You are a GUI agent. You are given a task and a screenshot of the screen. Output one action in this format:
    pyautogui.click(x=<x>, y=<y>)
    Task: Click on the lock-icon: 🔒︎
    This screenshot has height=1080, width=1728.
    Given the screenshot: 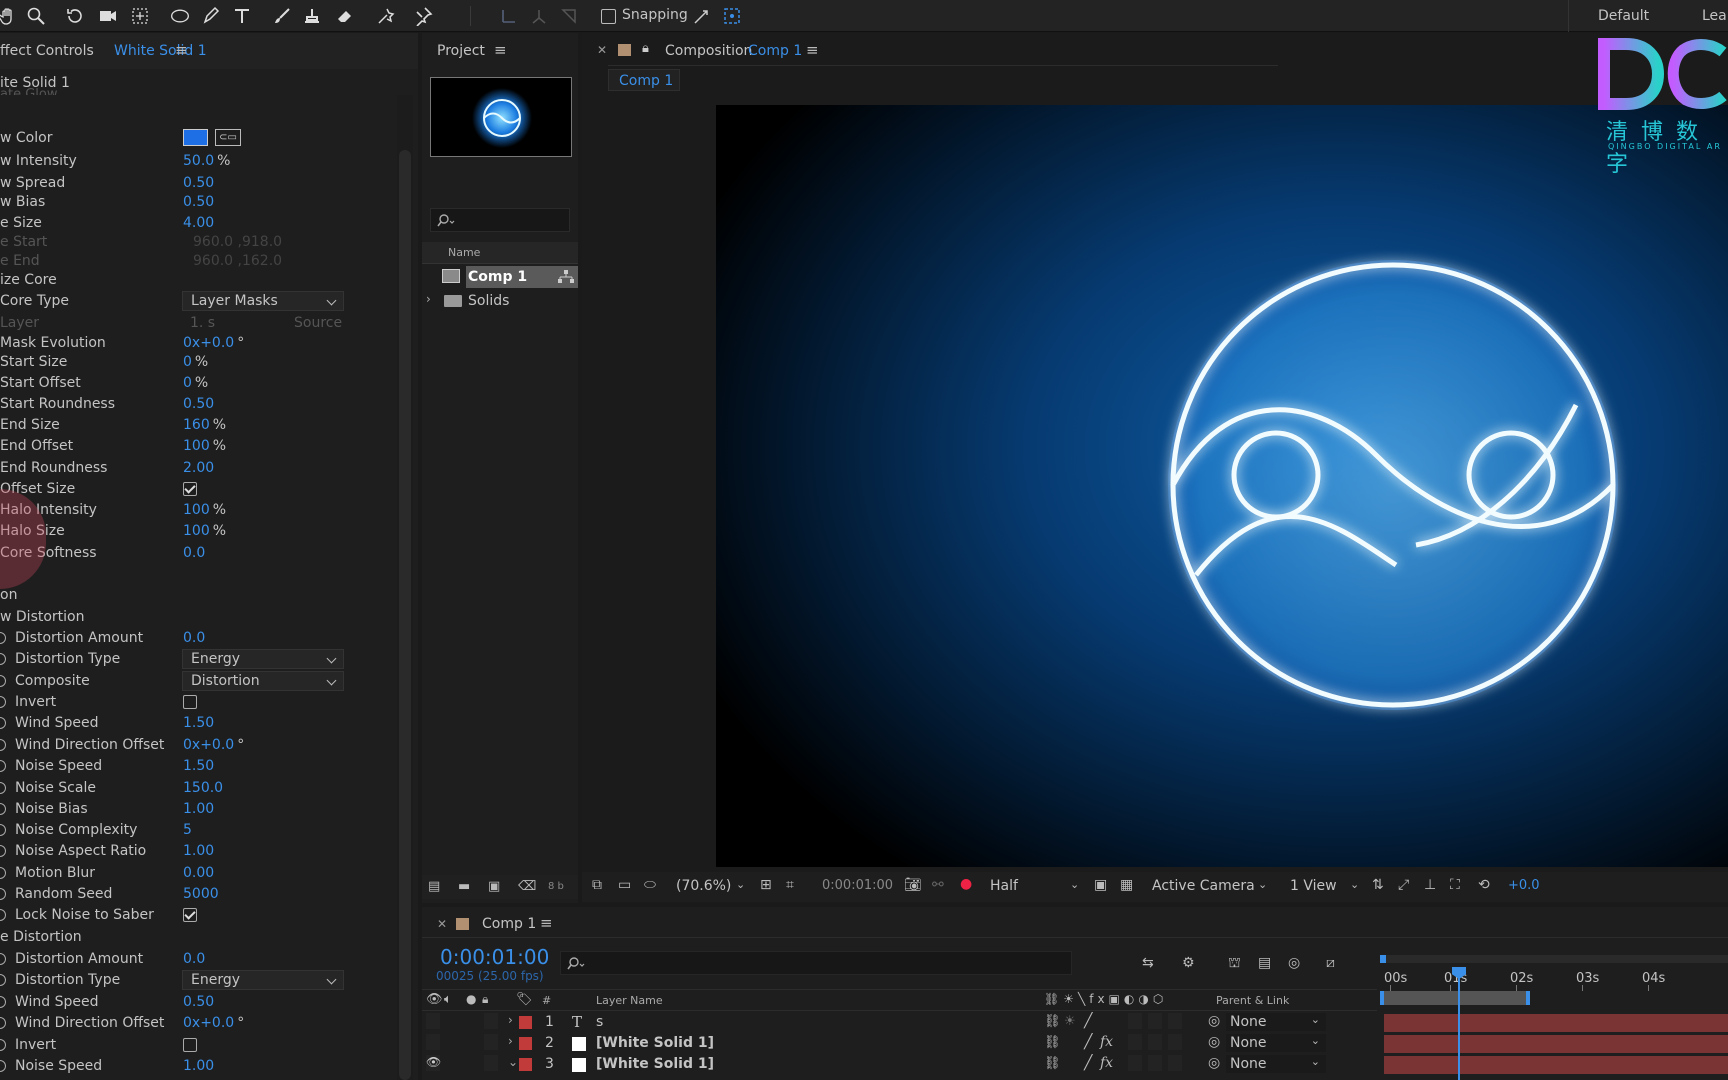 What is the action you would take?
    pyautogui.click(x=645, y=48)
    